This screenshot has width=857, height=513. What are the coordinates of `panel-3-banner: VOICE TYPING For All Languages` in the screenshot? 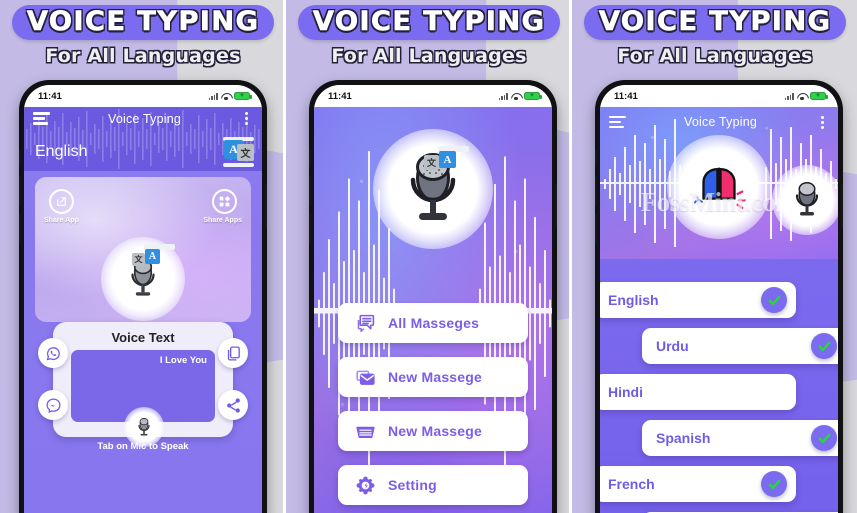 It's located at (714, 36).